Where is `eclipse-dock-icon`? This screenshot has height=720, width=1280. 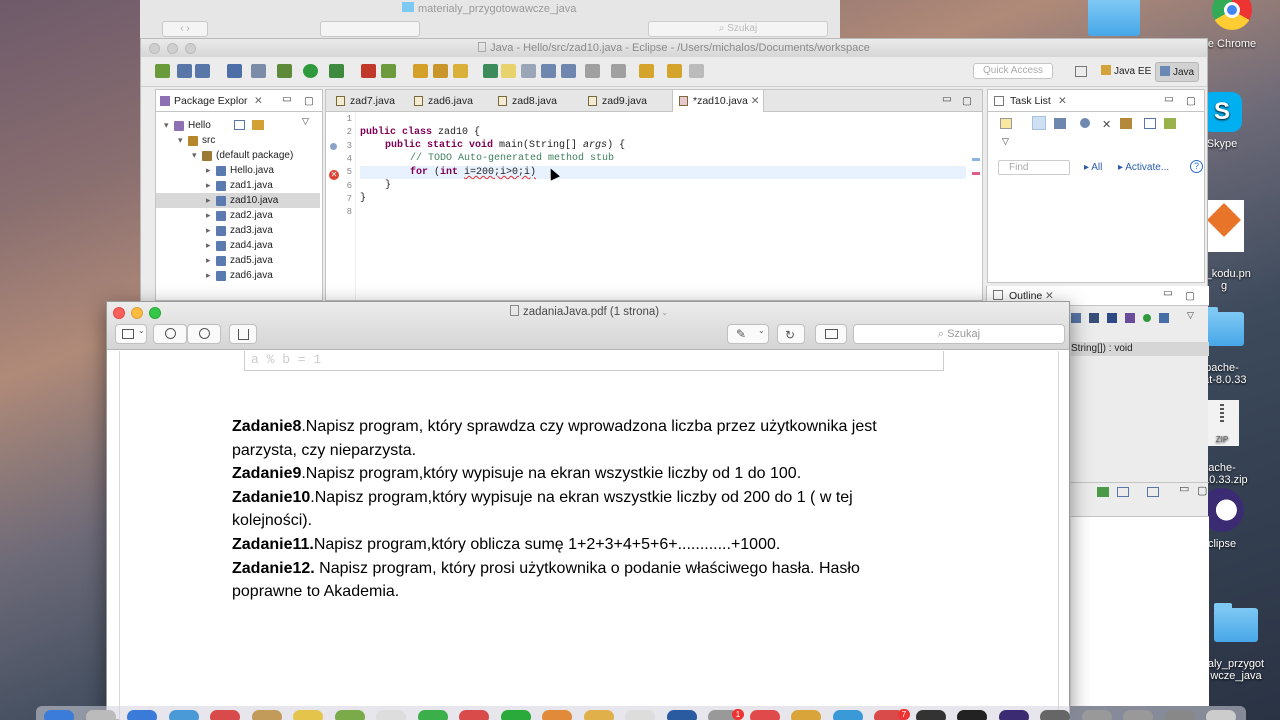
eclipse-dock-icon is located at coordinates (1013, 715).